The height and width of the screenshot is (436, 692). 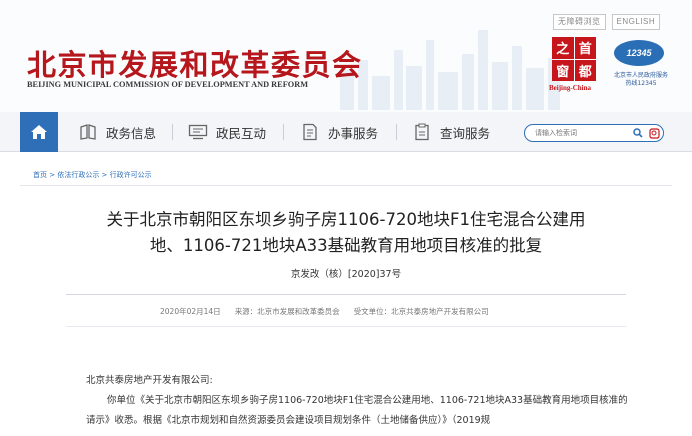 I want to click on letter-recipient: 北京共泰房地产开发有限公司:, so click(x=149, y=380).